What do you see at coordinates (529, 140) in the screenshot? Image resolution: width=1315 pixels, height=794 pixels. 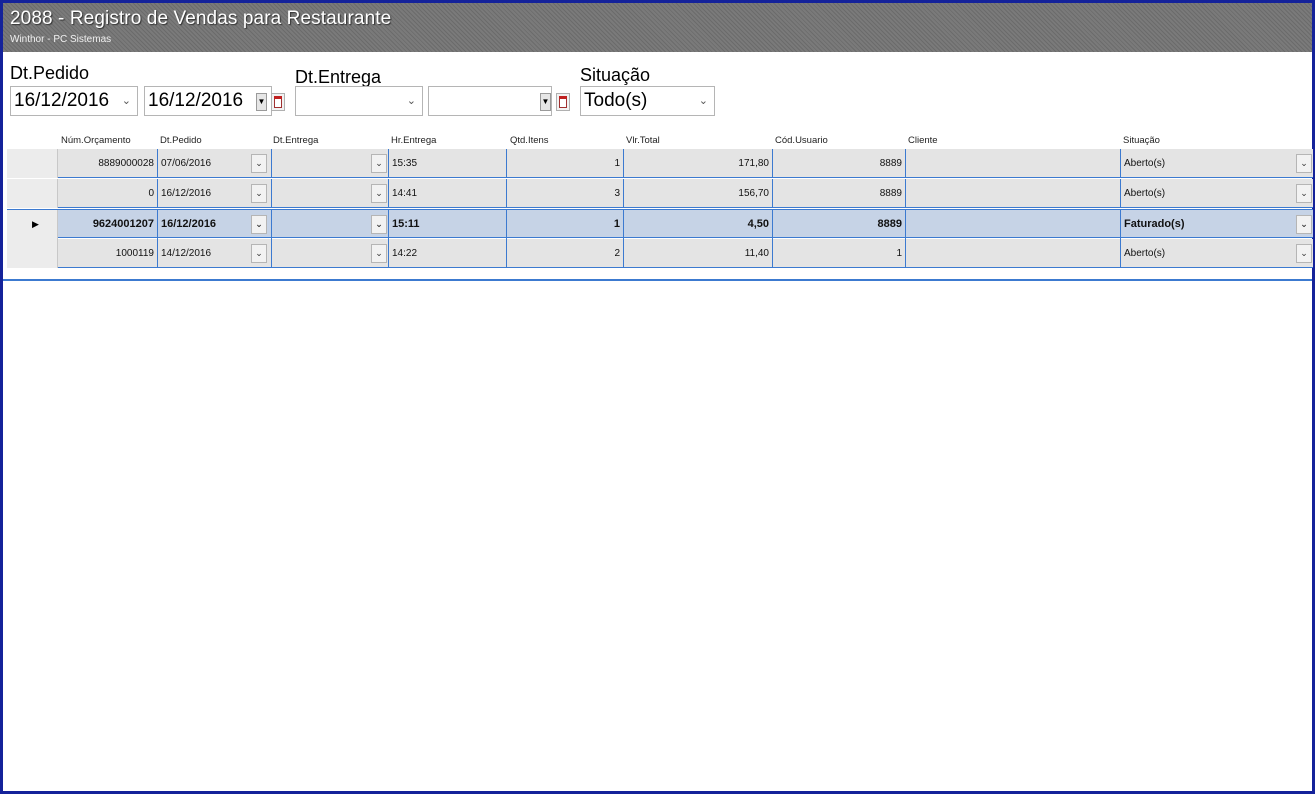 I see `col-header-qtd-itens: Qtd.Itens` at bounding box center [529, 140].